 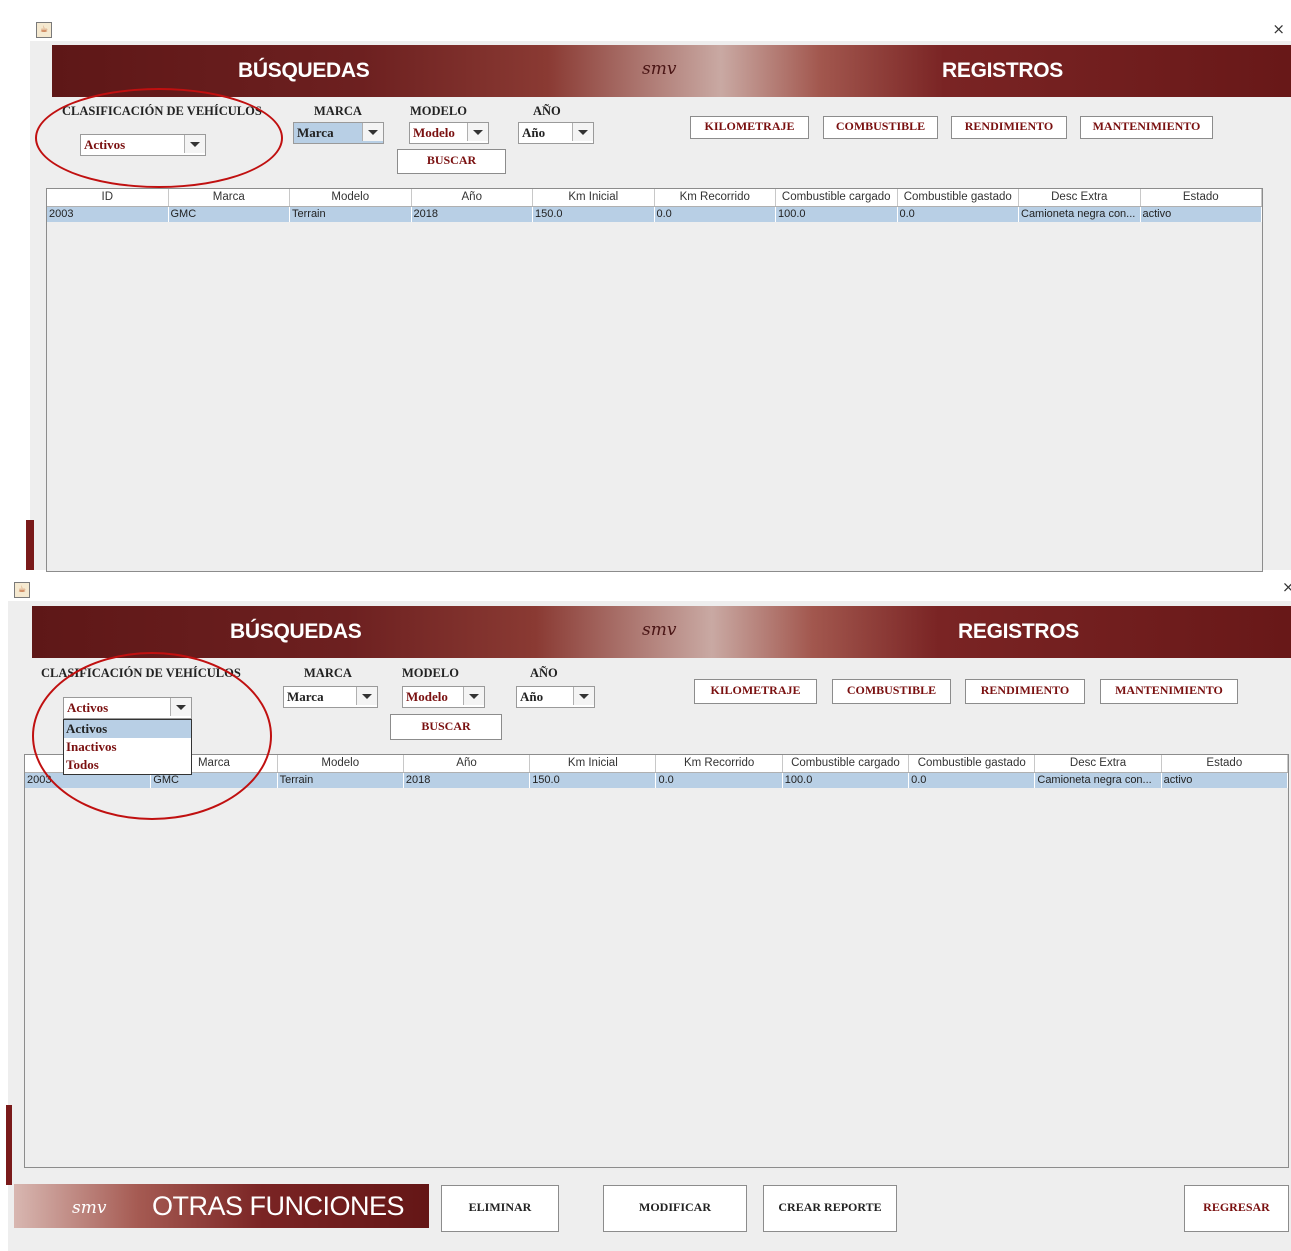 I want to click on crear-reporte-button: CREAR REPORTE, so click(x=830, y=1208).